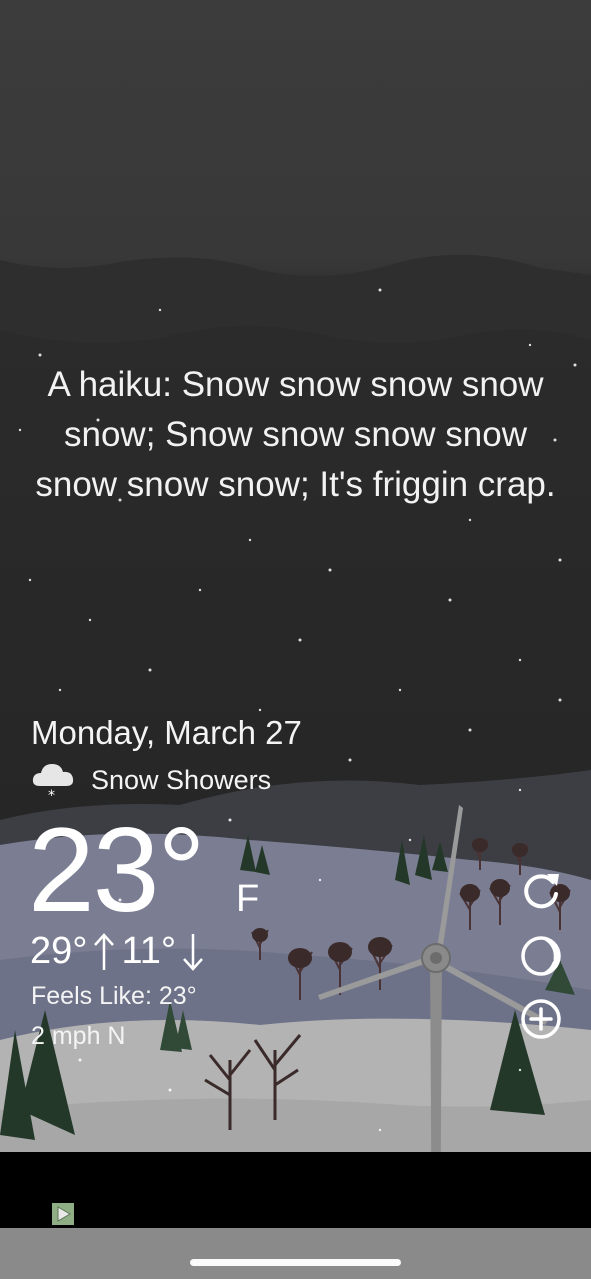  Describe the element at coordinates (541, 1019) in the screenshot. I see `add-location-icon` at that location.